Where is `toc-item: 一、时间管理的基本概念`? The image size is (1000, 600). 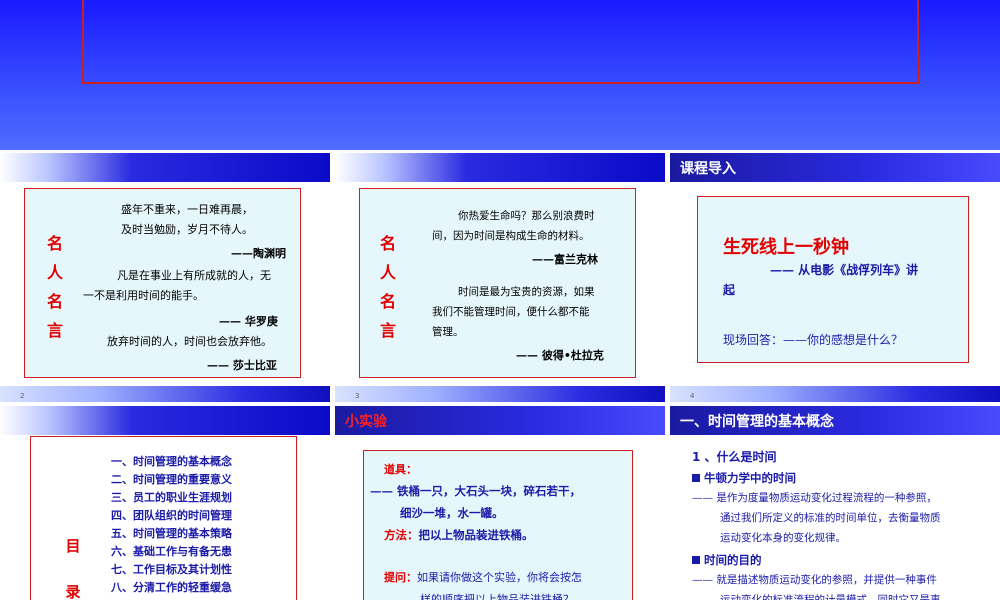 toc-item: 一、时间管理的基本概念 is located at coordinates (171, 462).